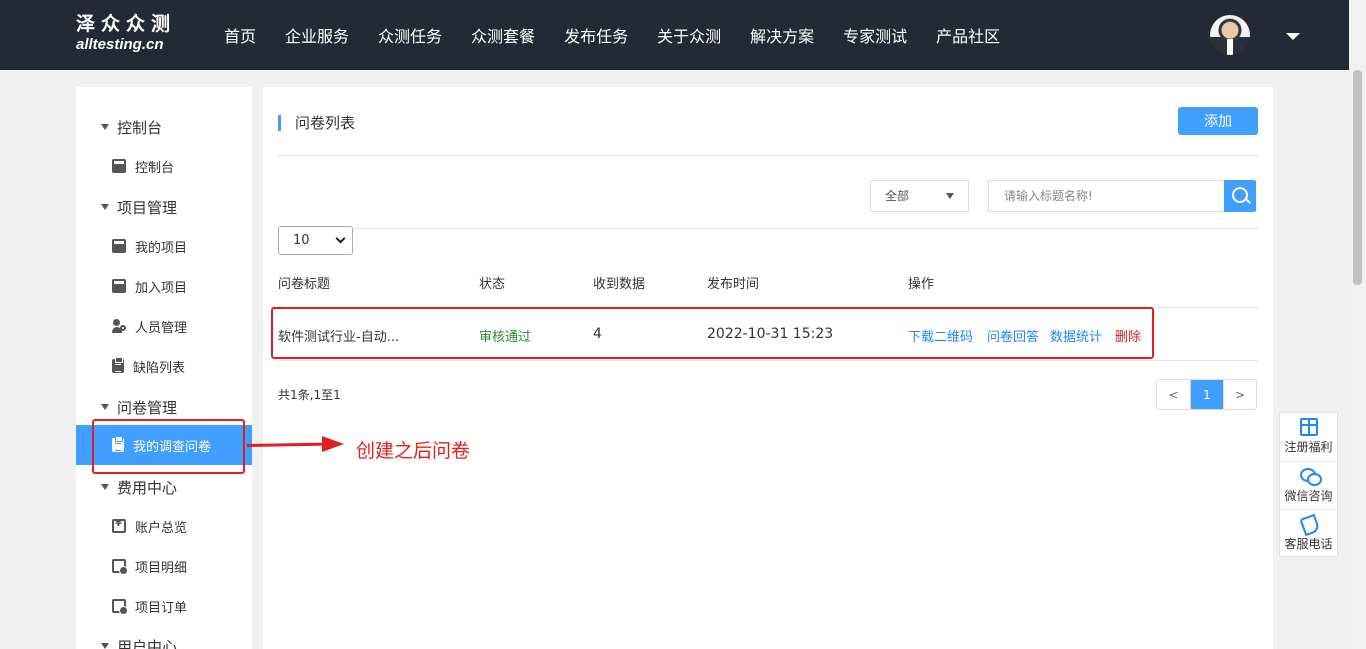 This screenshot has height=649, width=1366. I want to click on nav-enterprise-service: 企业服务, so click(317, 35).